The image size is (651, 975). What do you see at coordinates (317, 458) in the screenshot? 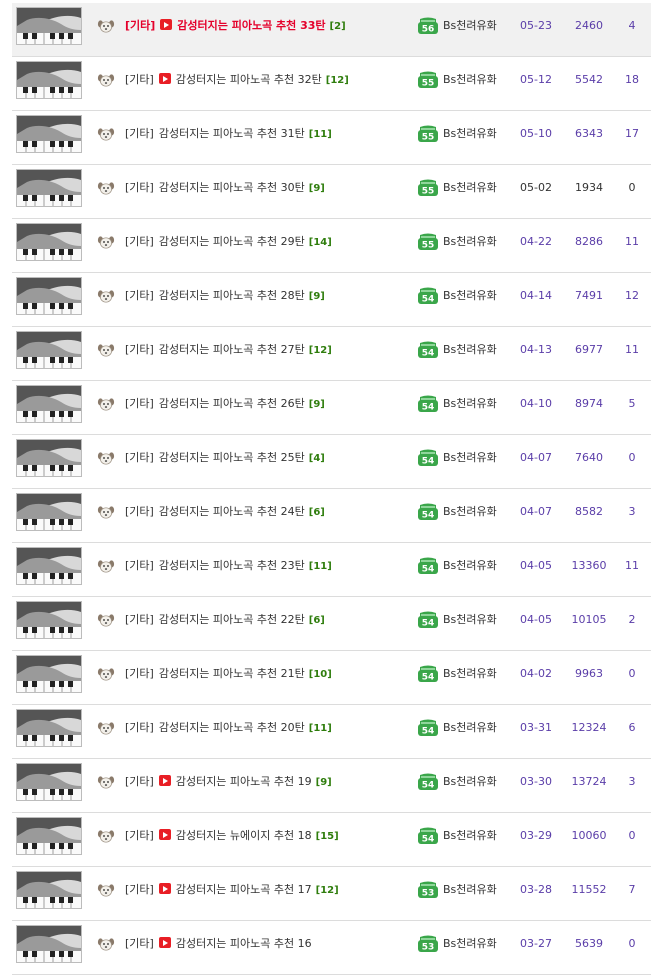
I see `comment-count: [4]` at bounding box center [317, 458].